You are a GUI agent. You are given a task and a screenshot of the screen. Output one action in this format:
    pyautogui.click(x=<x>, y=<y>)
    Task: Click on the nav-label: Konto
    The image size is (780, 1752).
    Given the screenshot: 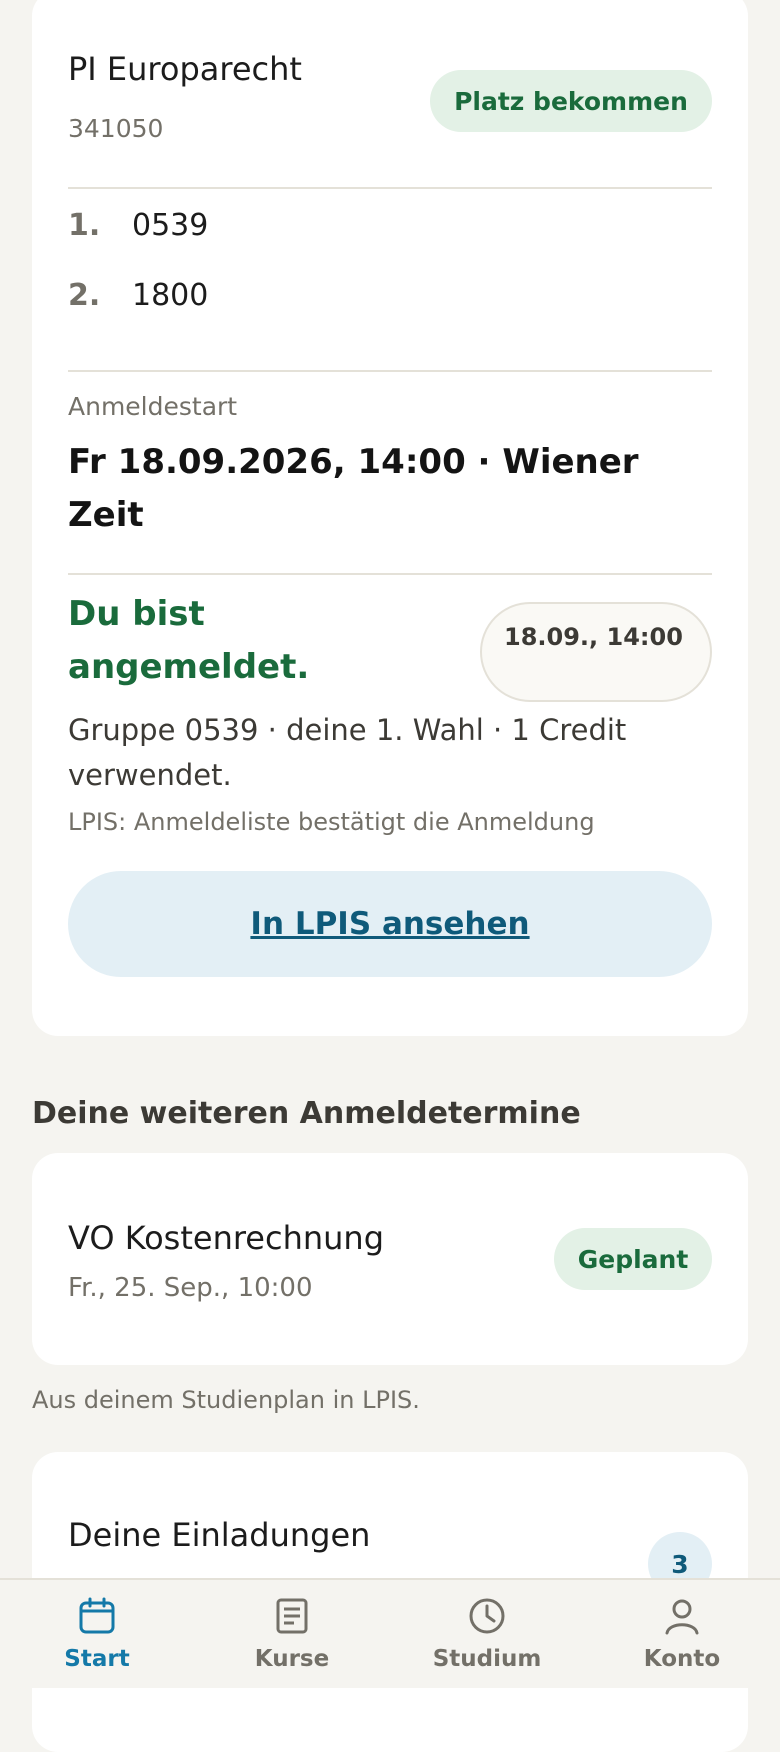 What is the action you would take?
    pyautogui.click(x=682, y=1659)
    